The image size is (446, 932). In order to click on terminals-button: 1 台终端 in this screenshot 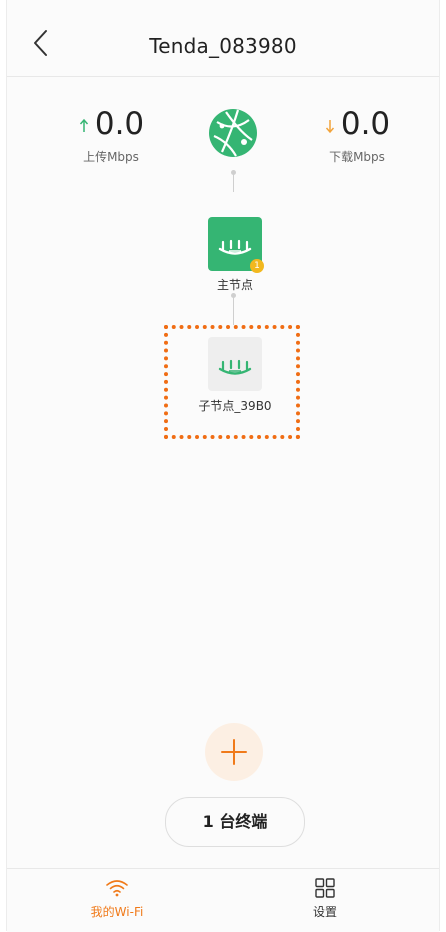, I will do `click(235, 822)`.